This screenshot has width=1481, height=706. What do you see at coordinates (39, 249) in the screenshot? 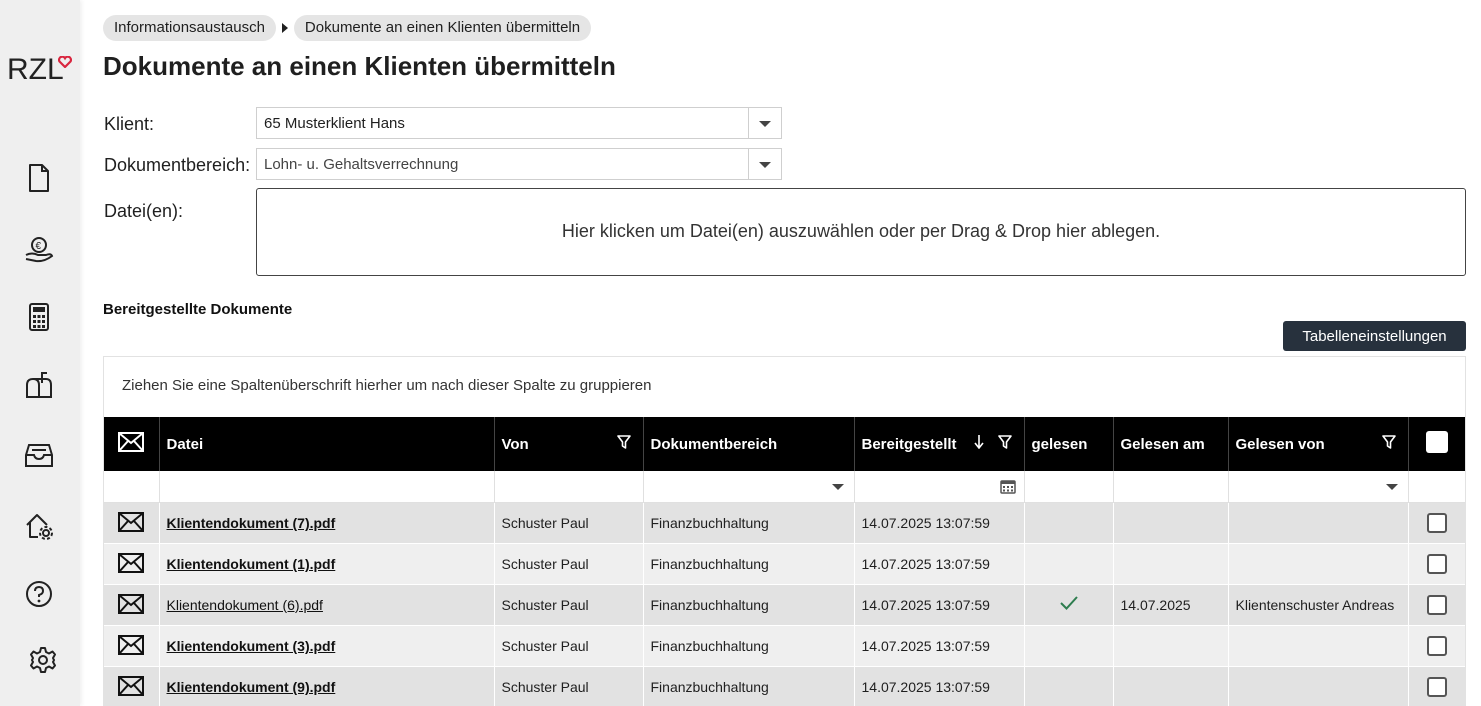
I see `euro-hand-icon: €` at bounding box center [39, 249].